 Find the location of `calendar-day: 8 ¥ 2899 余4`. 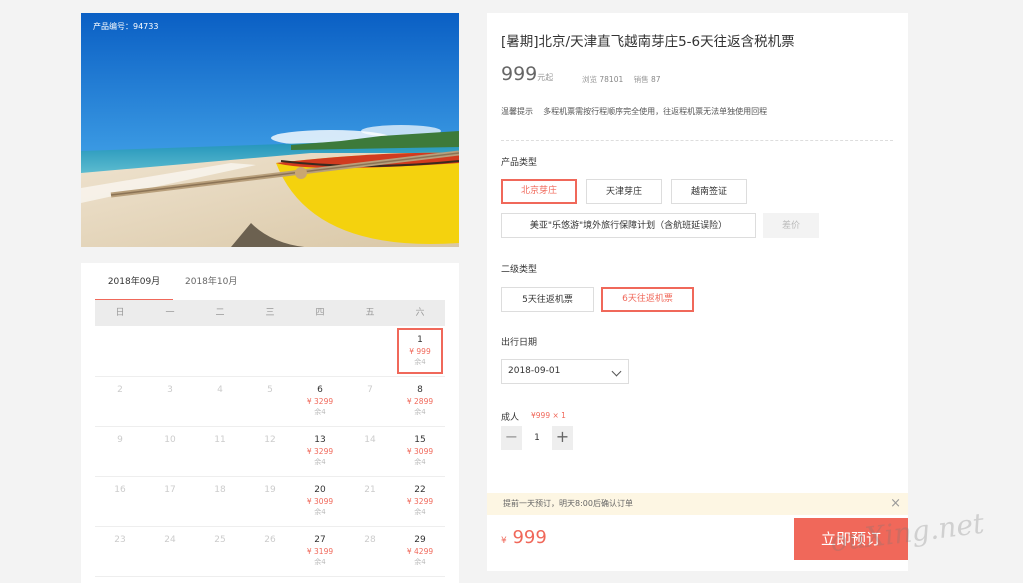

calendar-day: 8 ¥ 2899 余4 is located at coordinates (420, 401).